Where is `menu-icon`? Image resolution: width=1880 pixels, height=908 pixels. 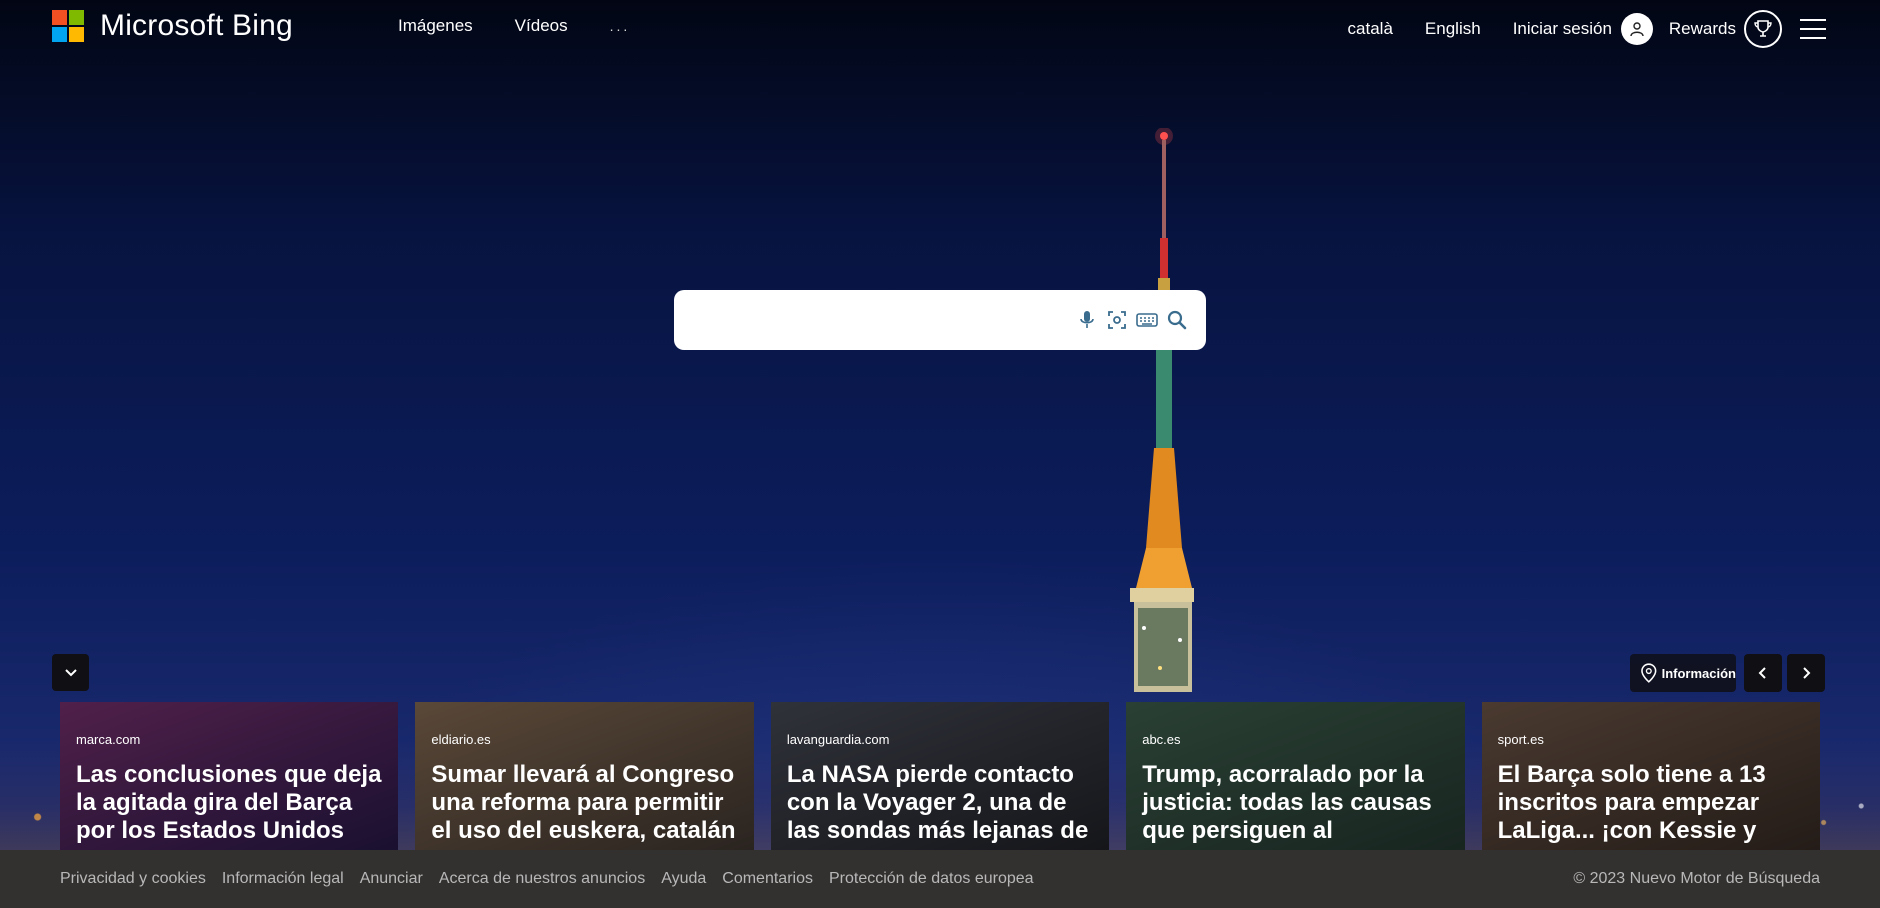 menu-icon is located at coordinates (1813, 29).